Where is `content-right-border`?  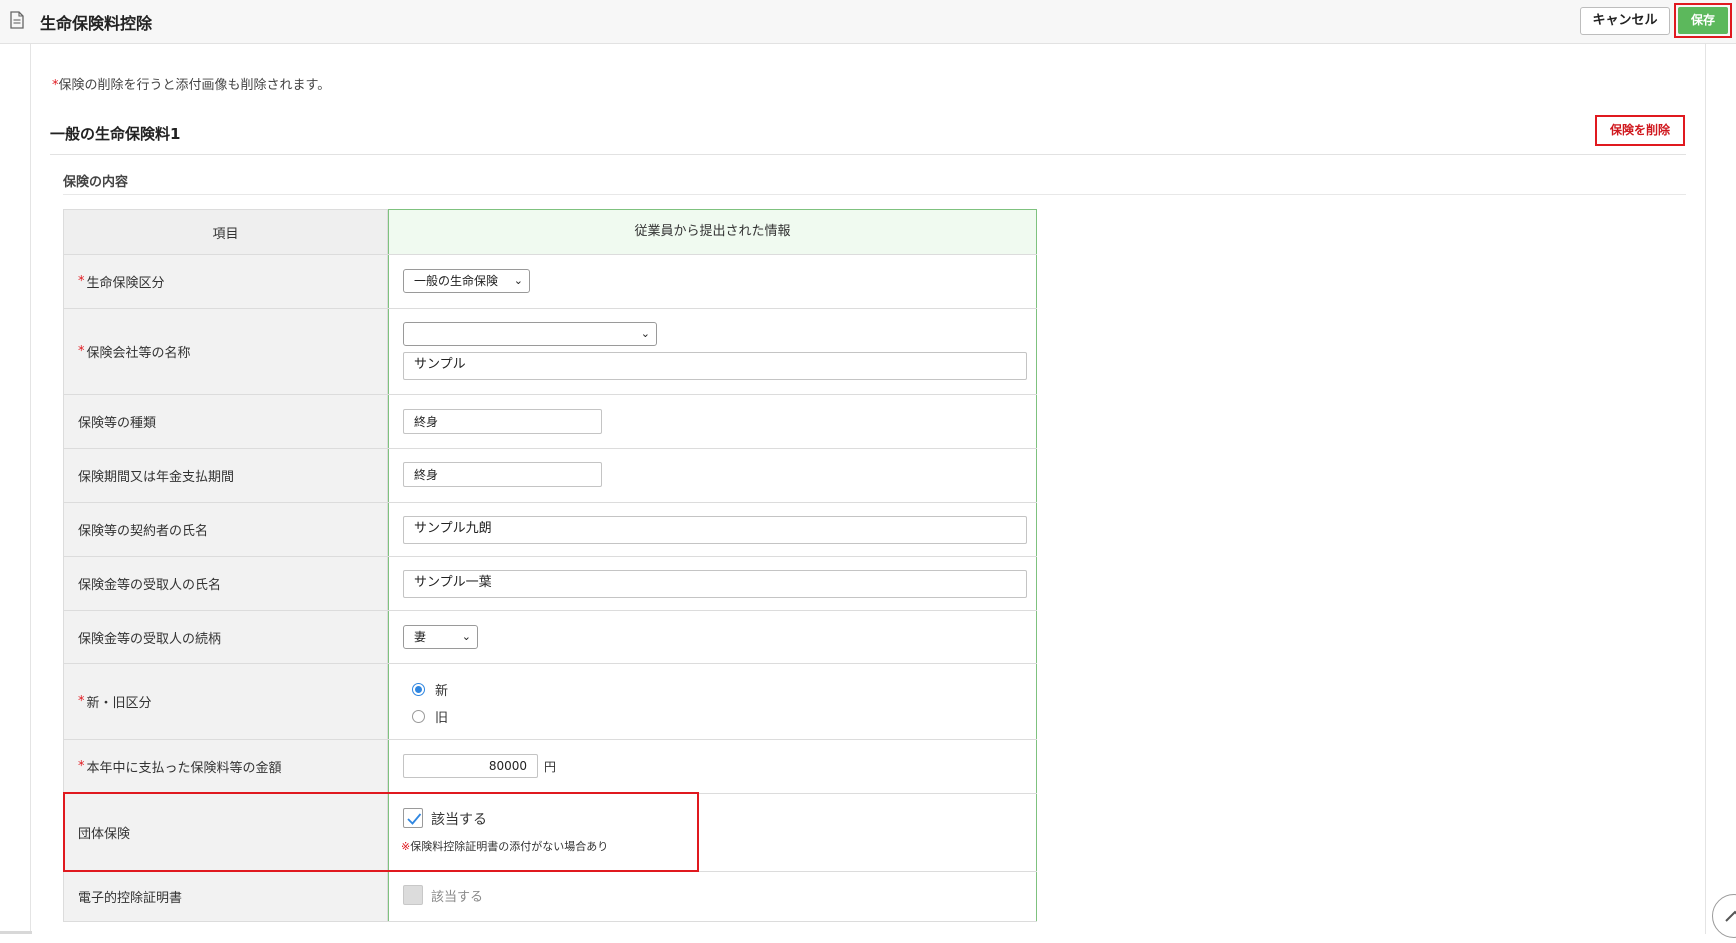 content-right-border is located at coordinates (1705, 489).